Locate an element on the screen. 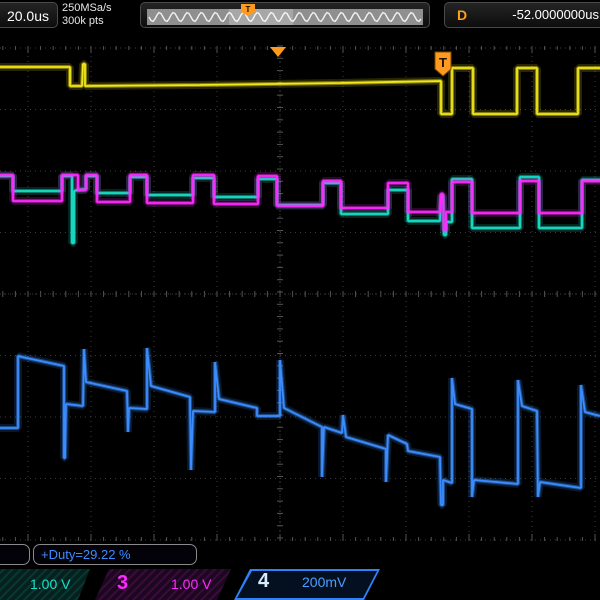  duty-measurement-value: +Duty=29.22 % is located at coordinates (86, 554).